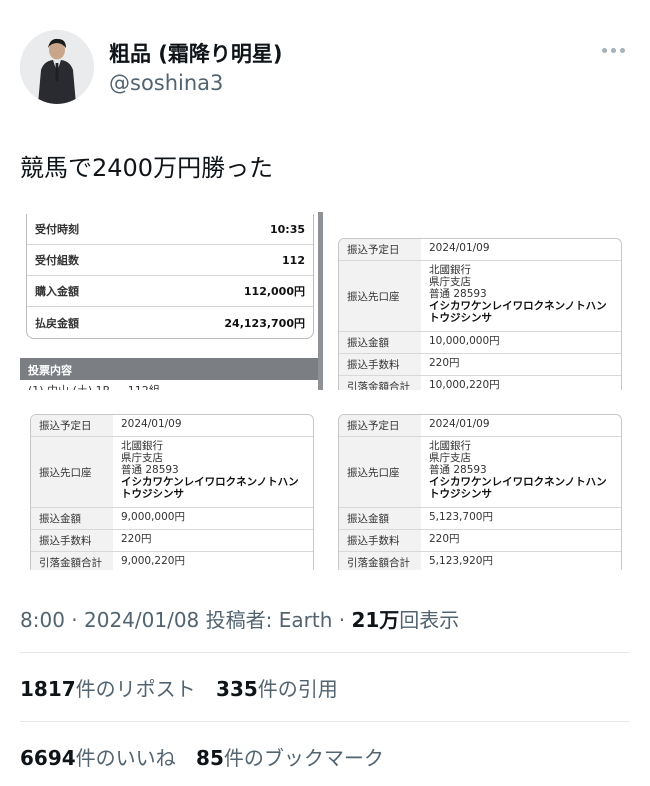 The image size is (650, 786). I want to click on tweet-date: 2024/01/08, so click(141, 620).